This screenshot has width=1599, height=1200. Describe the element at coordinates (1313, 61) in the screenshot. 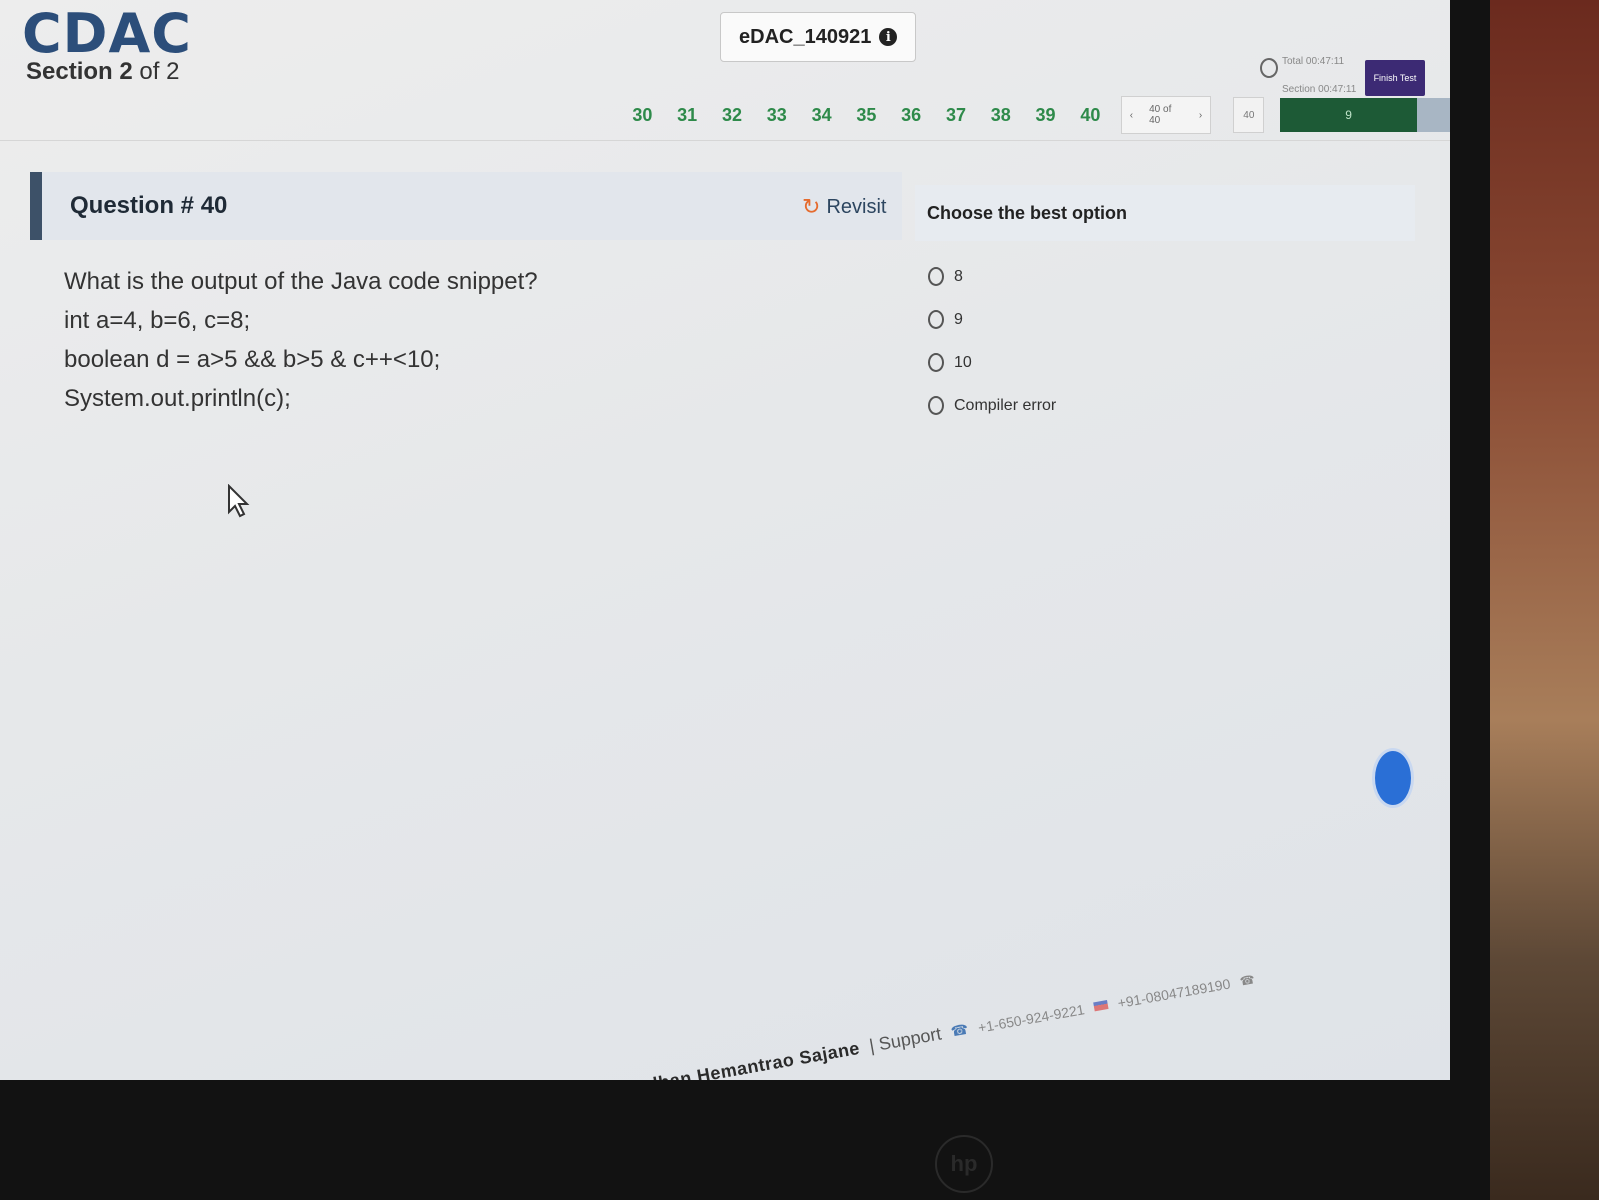

I see `timer-total: Total 00:47:11` at that location.